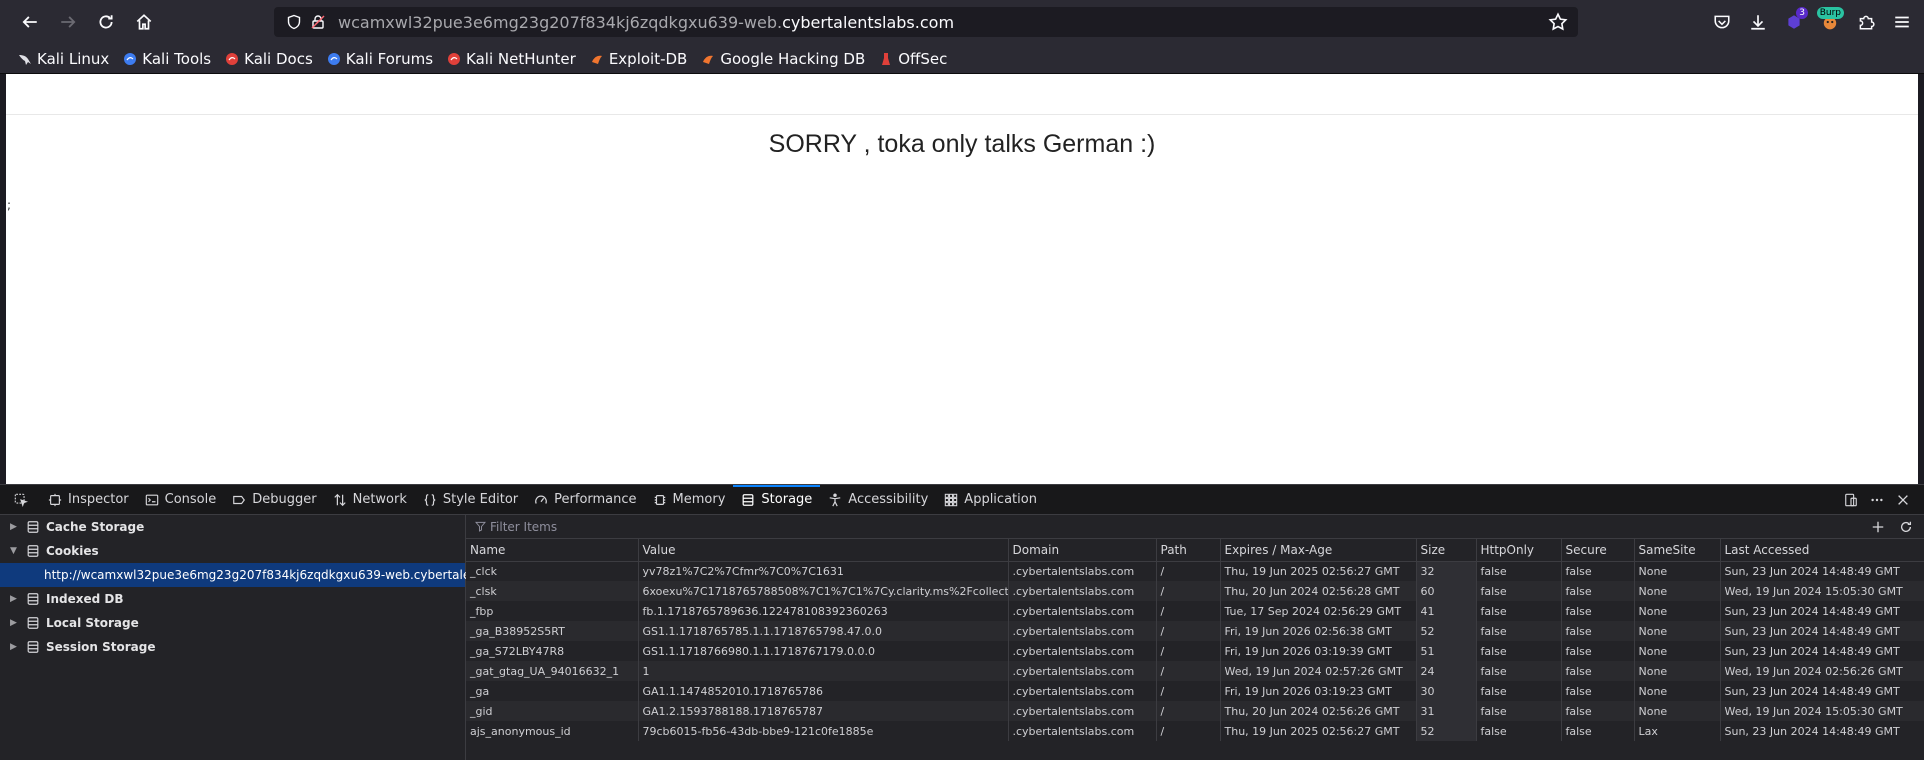 Image resolution: width=1924 pixels, height=760 pixels. I want to click on table-cell: Sun, 23 Jun 2024 14:48:49 GMT, so click(1822, 571).